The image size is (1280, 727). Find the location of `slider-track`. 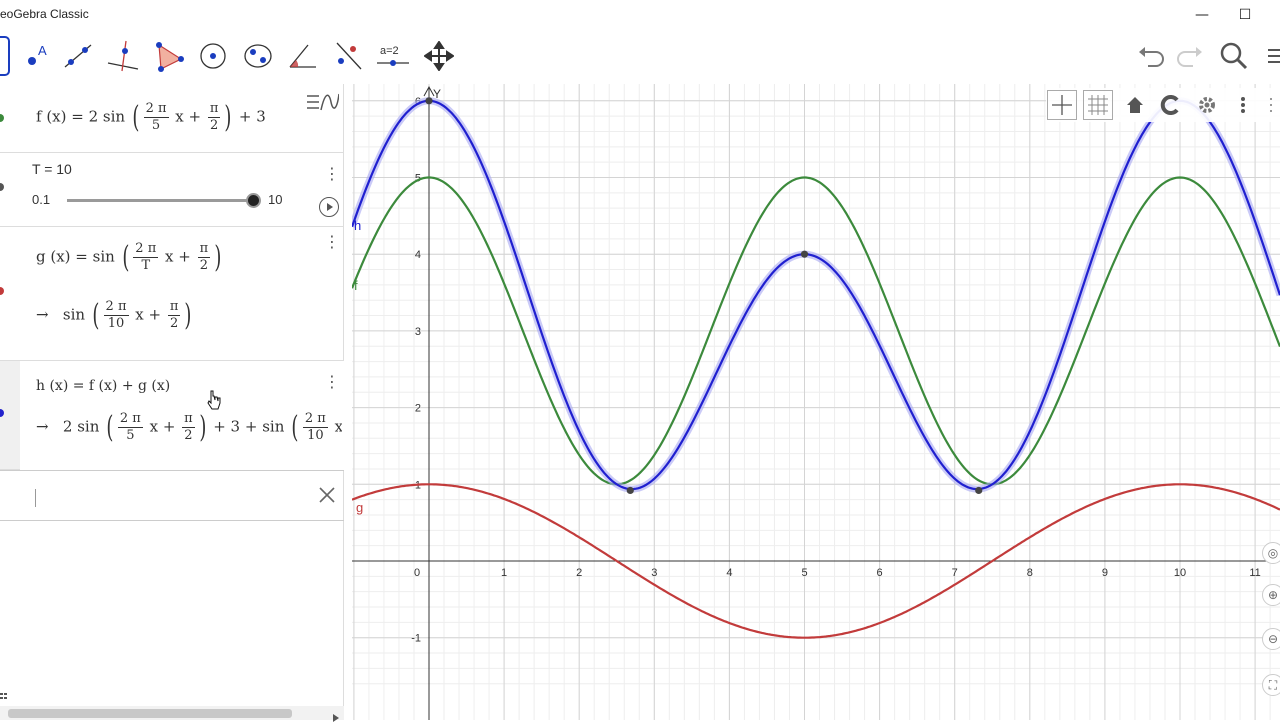

slider-track is located at coordinates (160, 200).